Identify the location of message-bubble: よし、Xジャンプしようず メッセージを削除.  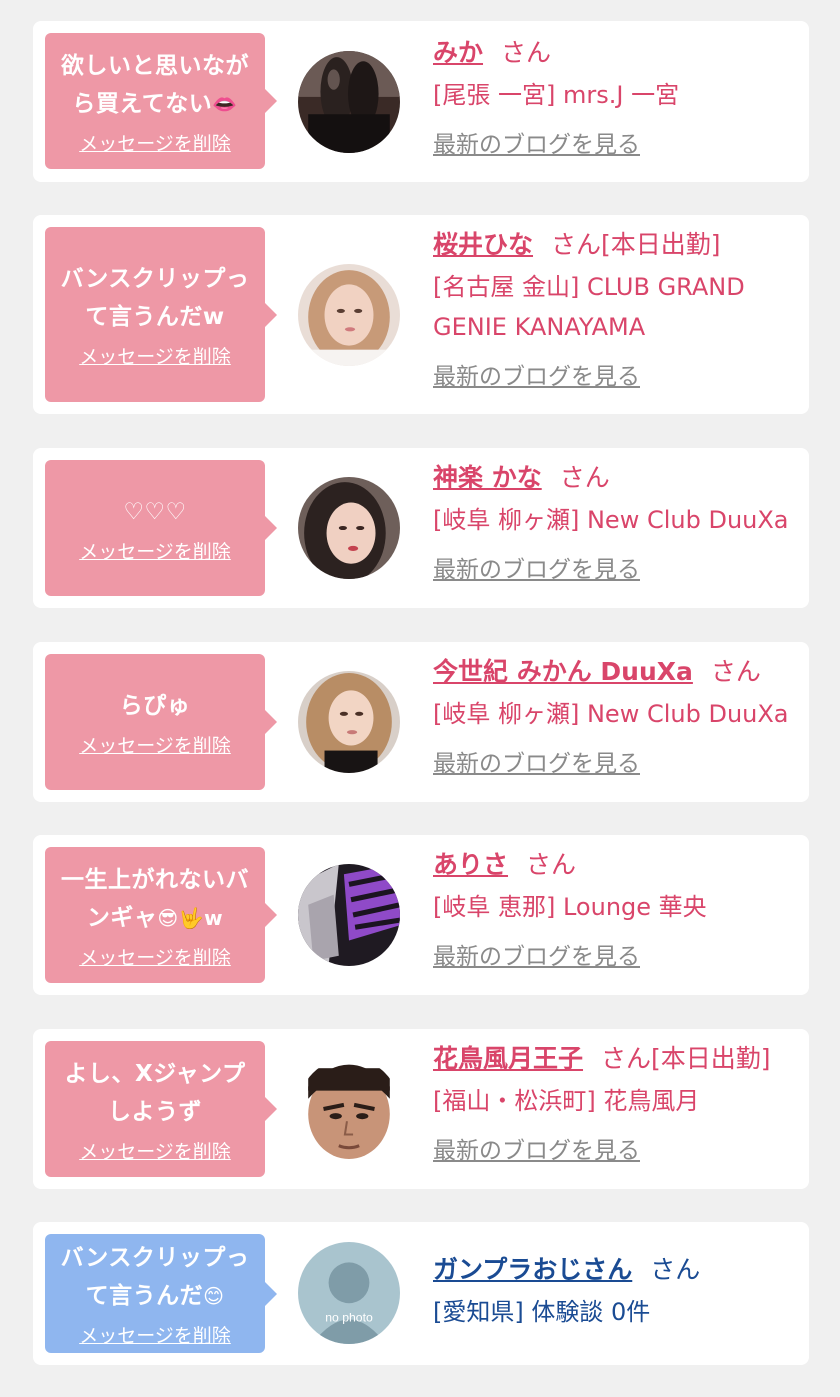
(161, 1109).